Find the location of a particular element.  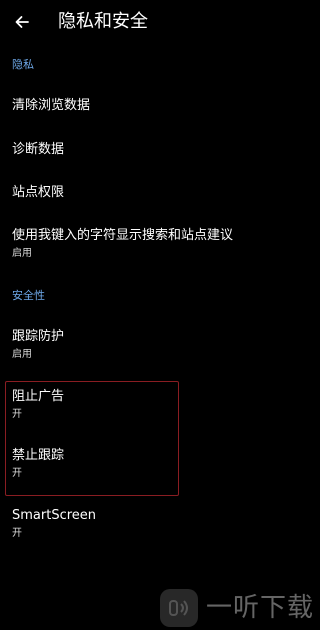

list-item-title: 跟踪防护 is located at coordinates (38, 336).